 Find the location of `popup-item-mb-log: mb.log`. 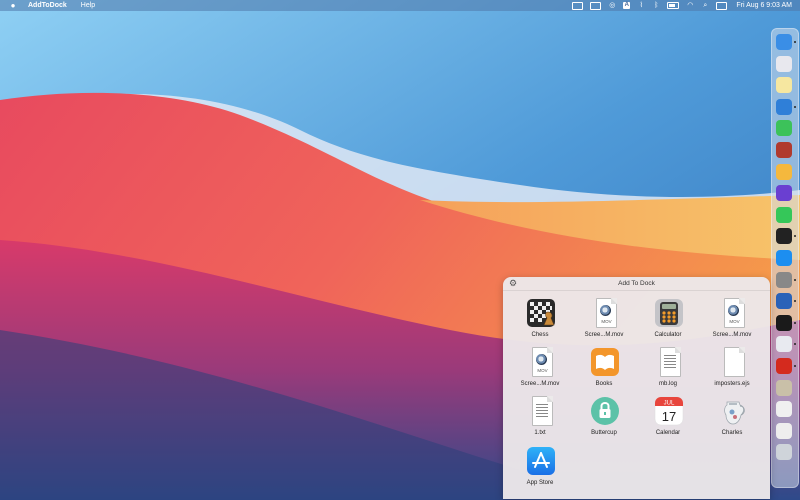

popup-item-mb-log: mb.log is located at coordinates (668, 371).